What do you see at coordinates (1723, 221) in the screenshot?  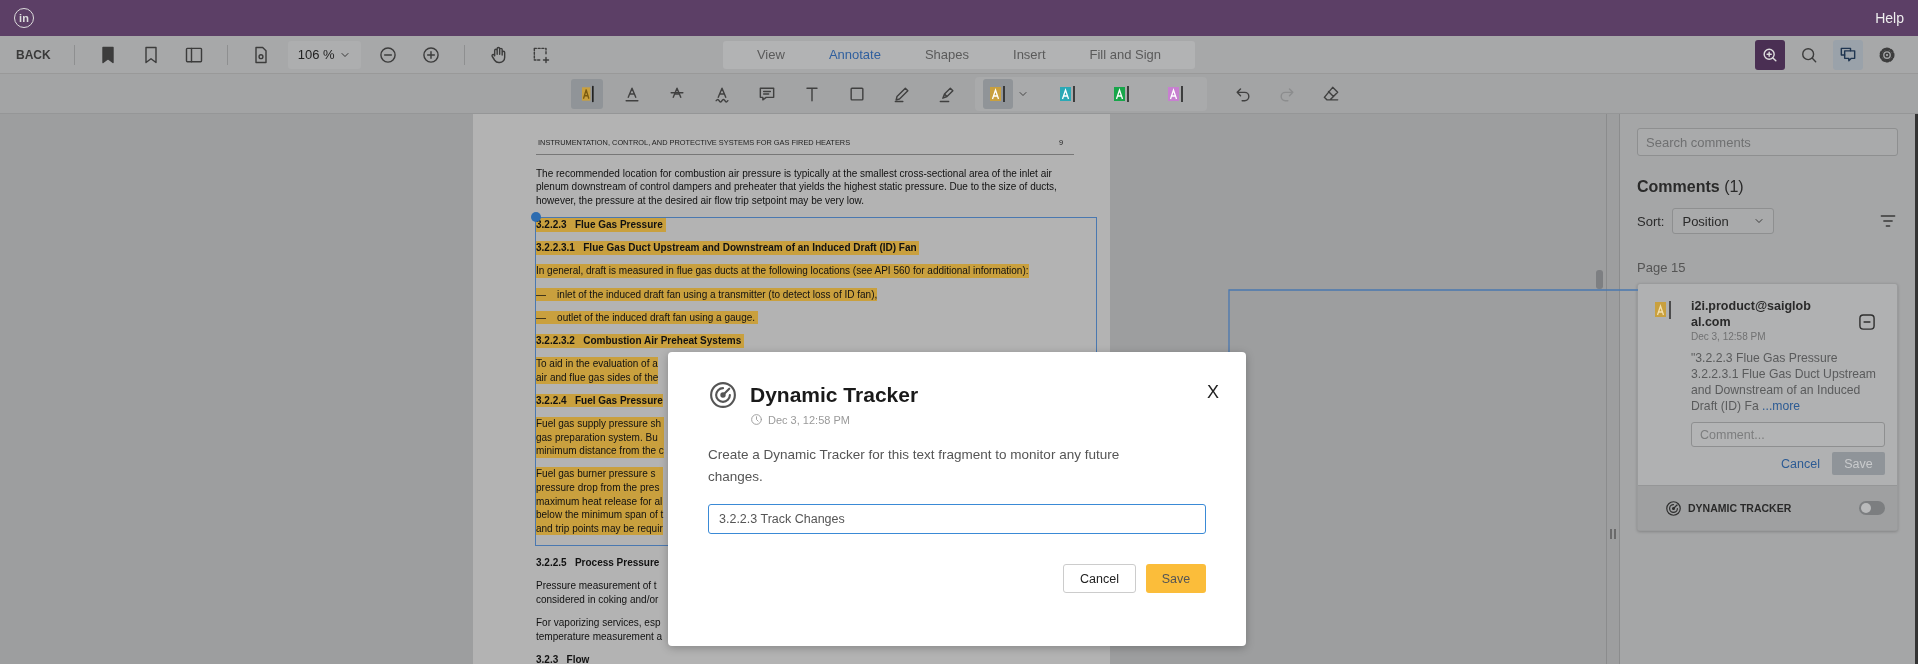 I see `sort-select: Position` at bounding box center [1723, 221].